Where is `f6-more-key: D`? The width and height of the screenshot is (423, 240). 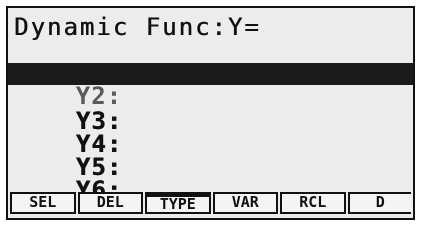 f6-more-key: D is located at coordinates (379, 203).